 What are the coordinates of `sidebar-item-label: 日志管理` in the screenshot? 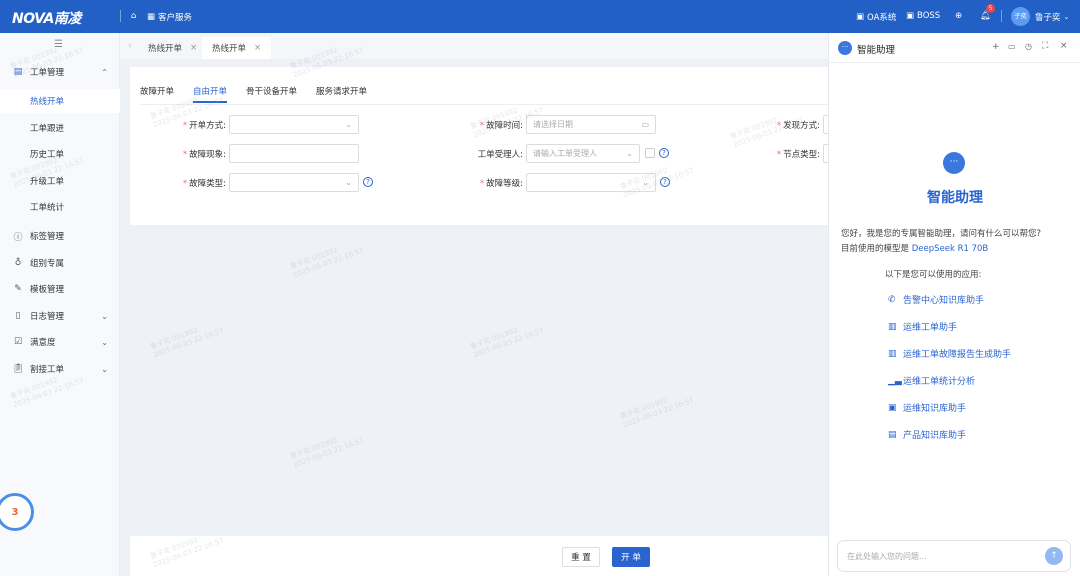 It's located at (47, 317).